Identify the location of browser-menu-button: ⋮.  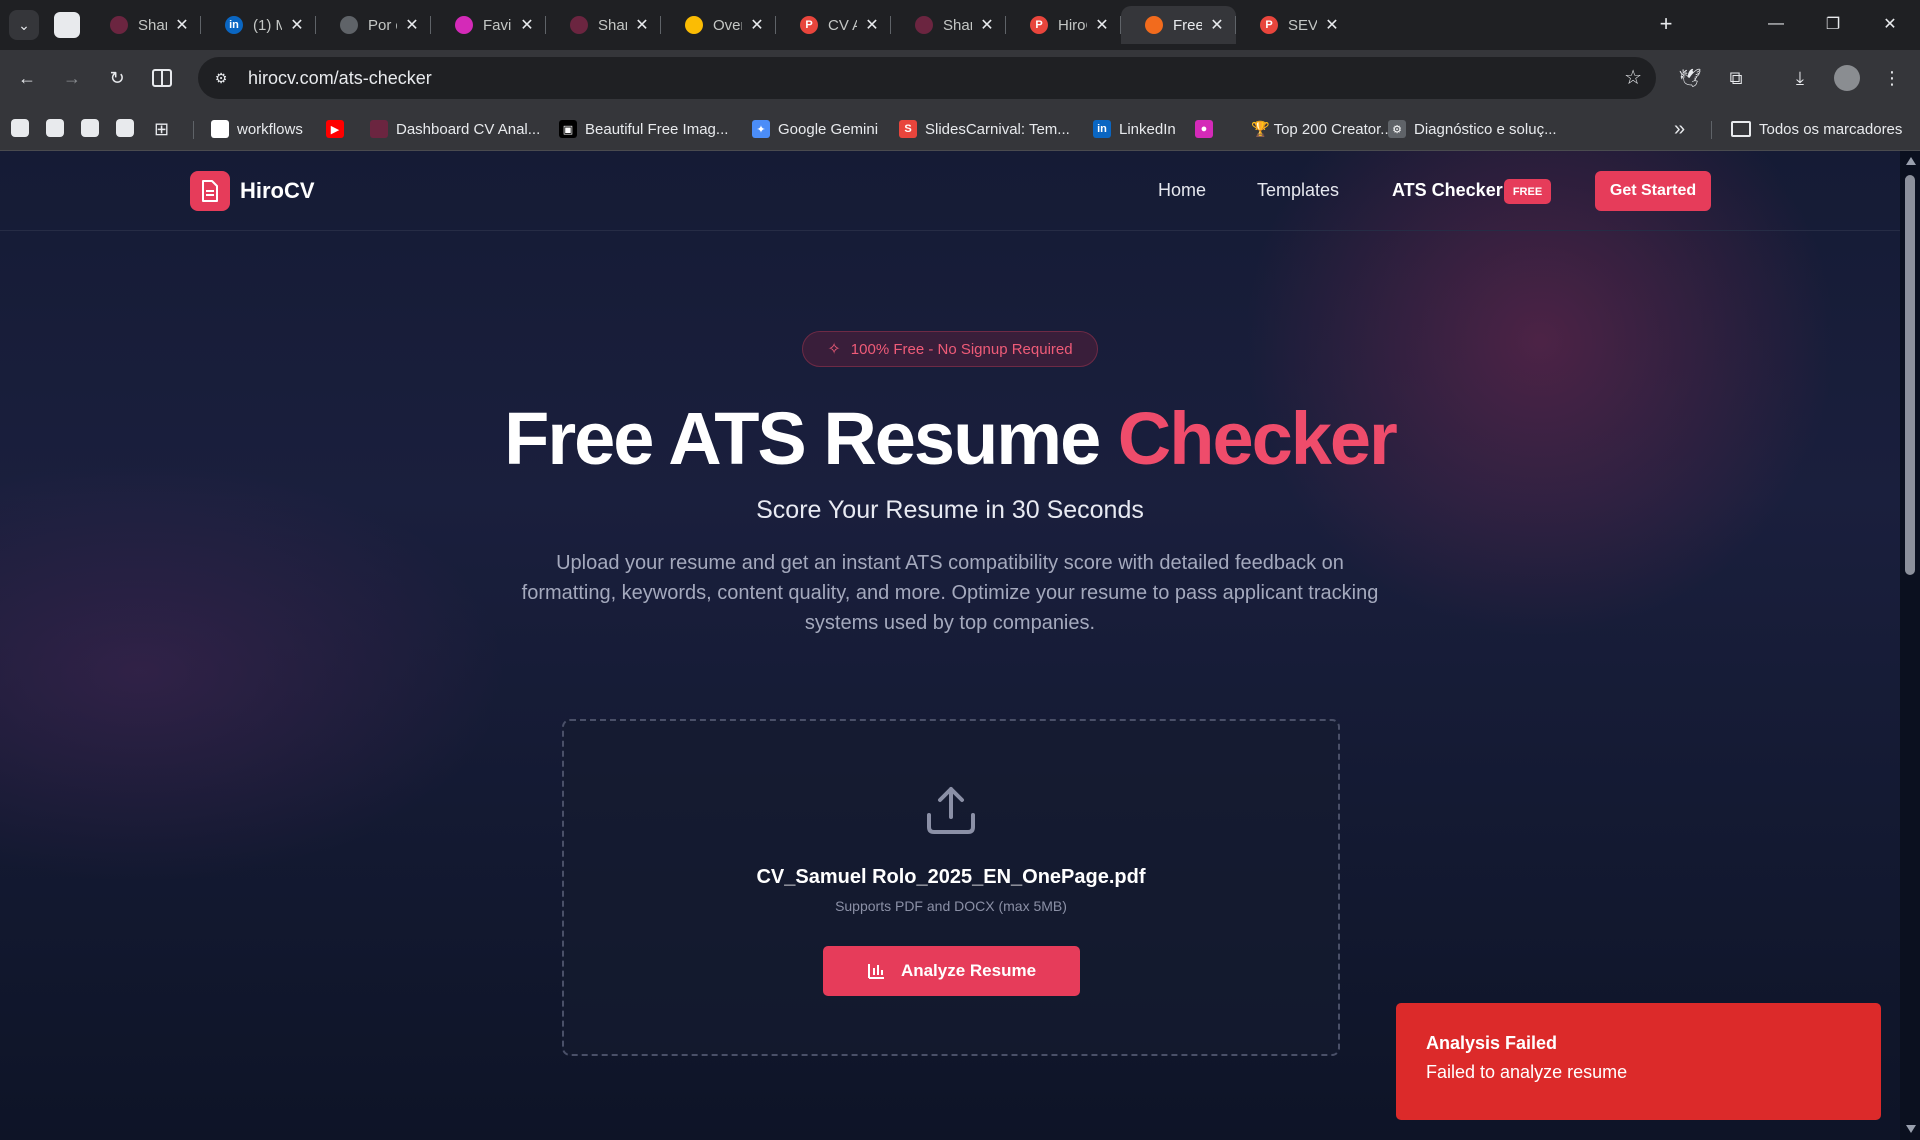
(1892, 78).